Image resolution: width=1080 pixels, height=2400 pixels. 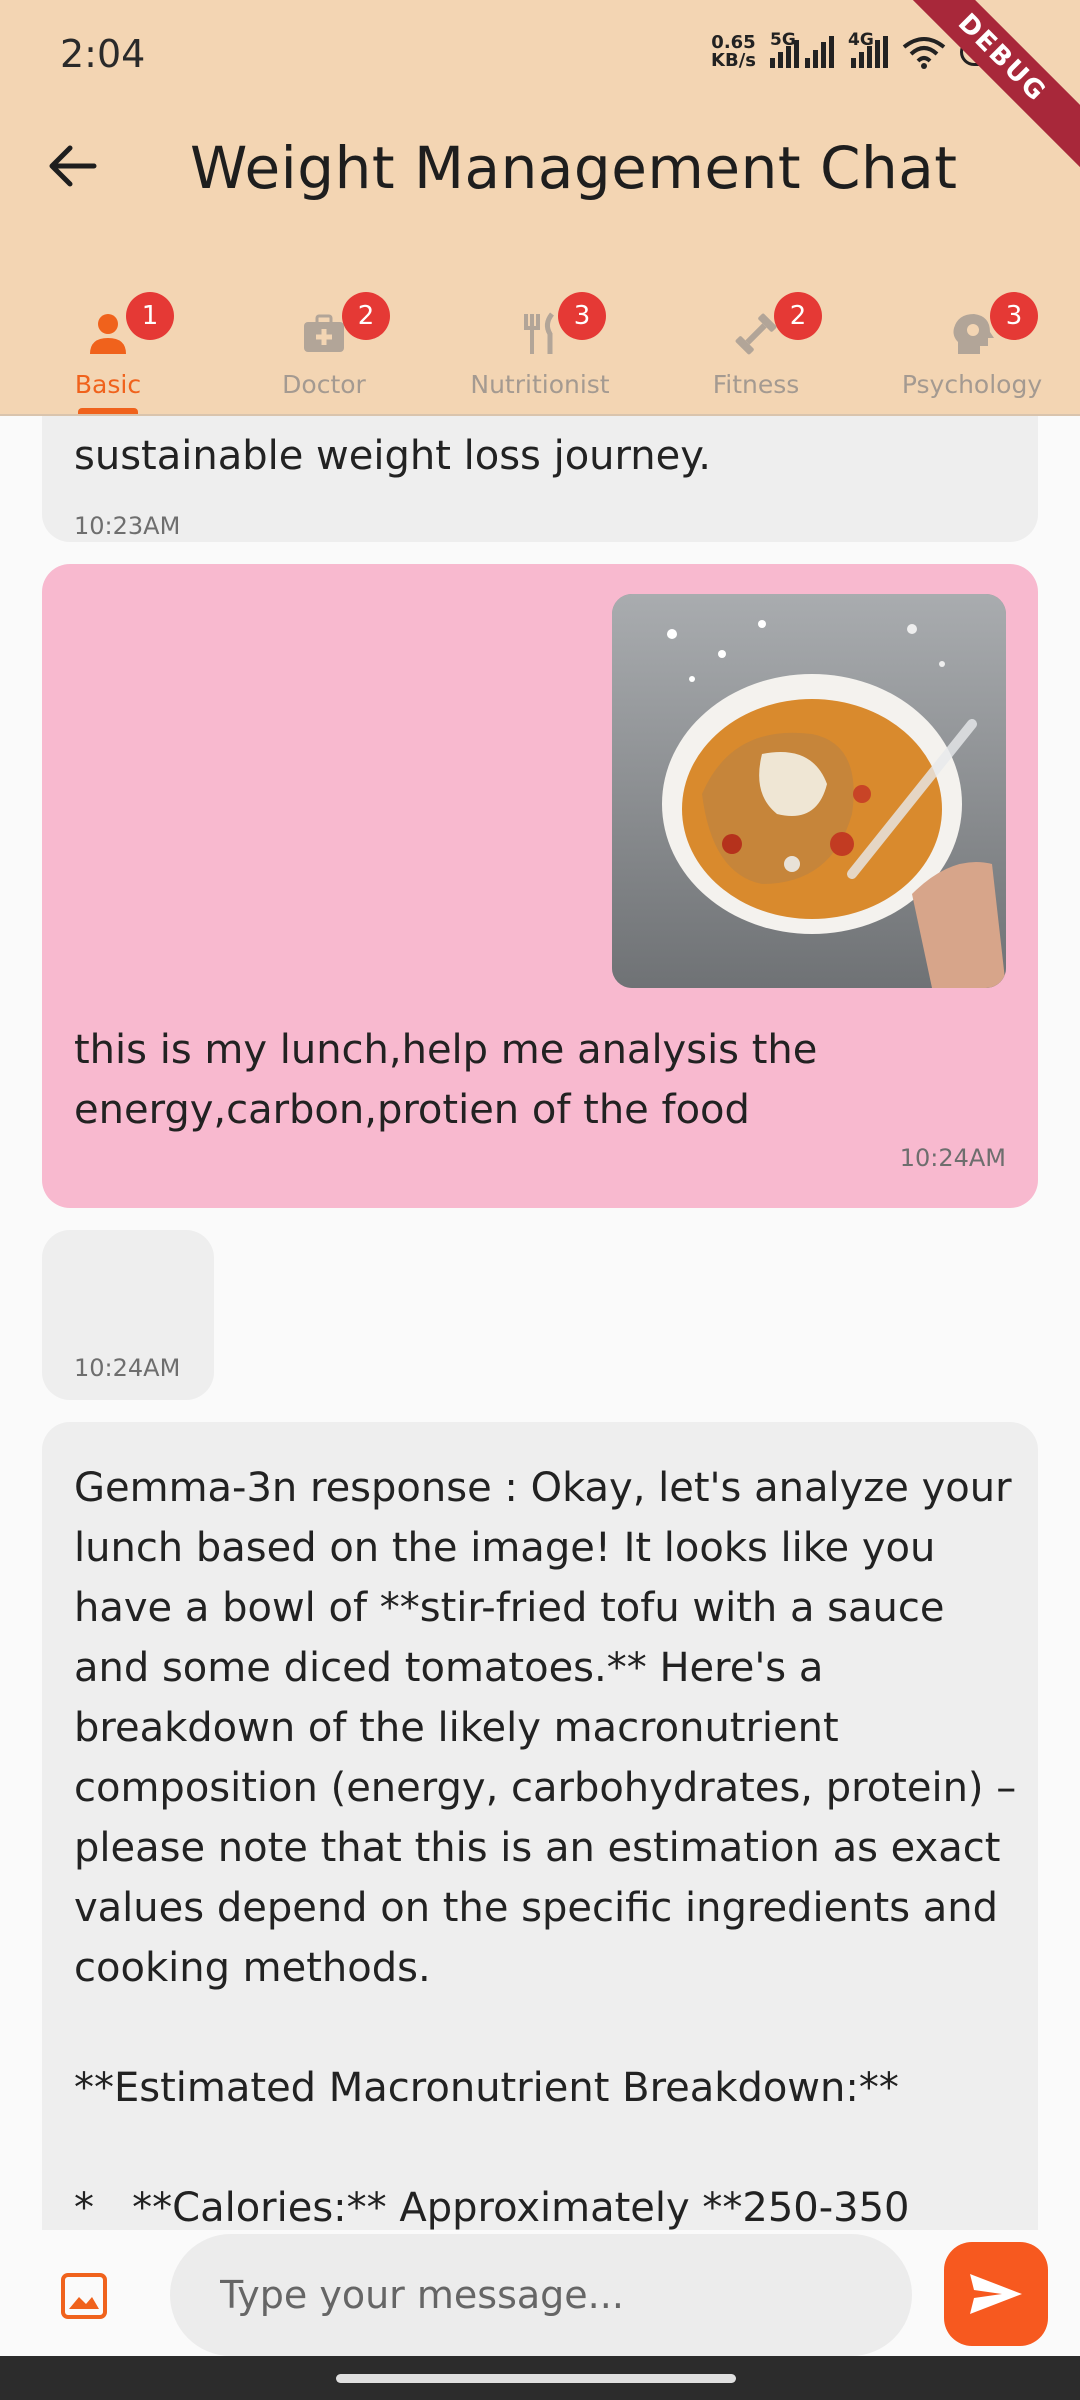 I want to click on app-bar: Weight Management Chat, so click(x=540, y=166).